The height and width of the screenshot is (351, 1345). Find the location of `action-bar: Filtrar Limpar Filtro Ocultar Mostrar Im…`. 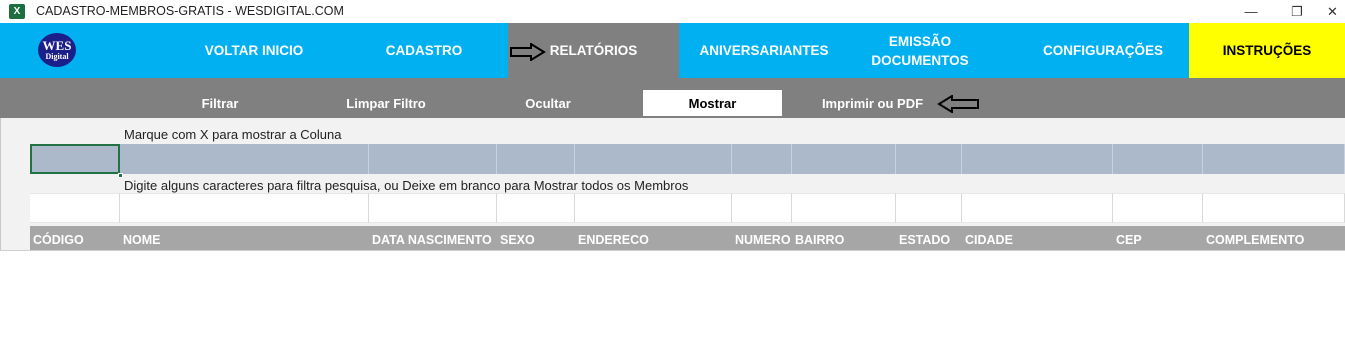

action-bar: Filtrar Limpar Filtro Ocultar Mostrar Im… is located at coordinates (672, 98).